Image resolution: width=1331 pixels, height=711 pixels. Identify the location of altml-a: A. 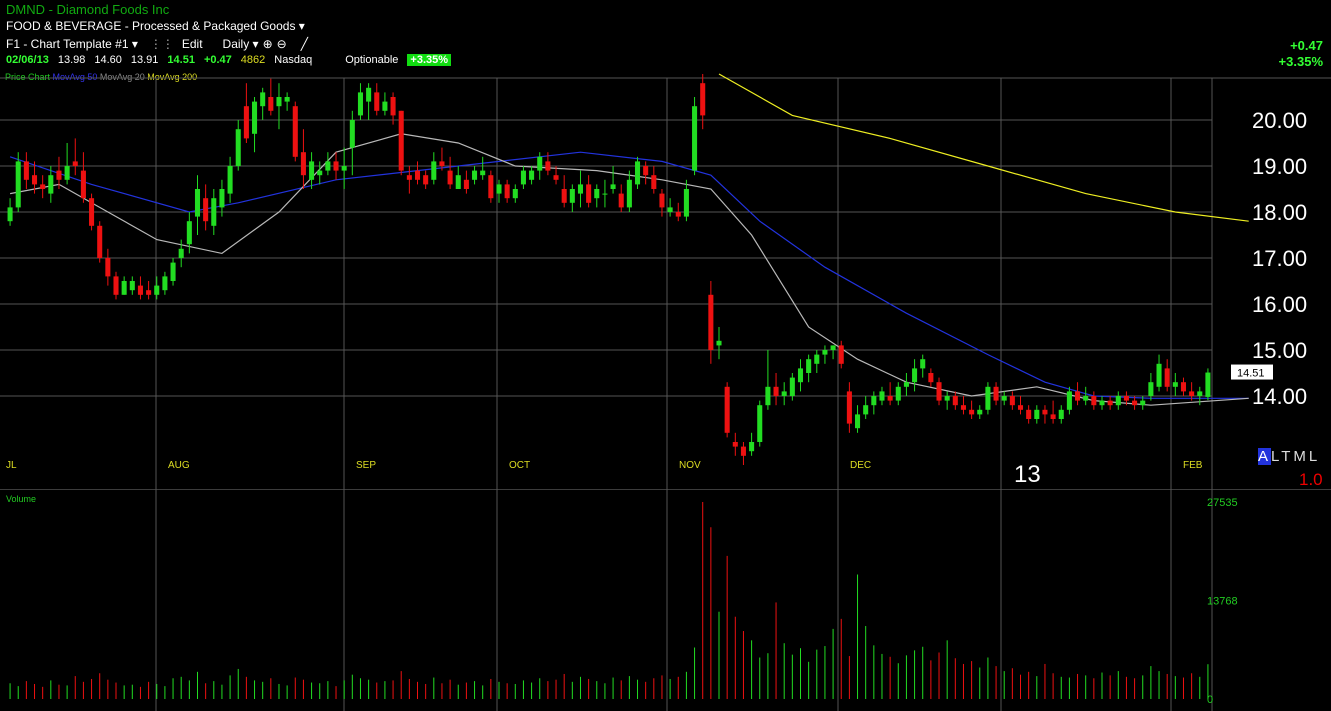
(1265, 456).